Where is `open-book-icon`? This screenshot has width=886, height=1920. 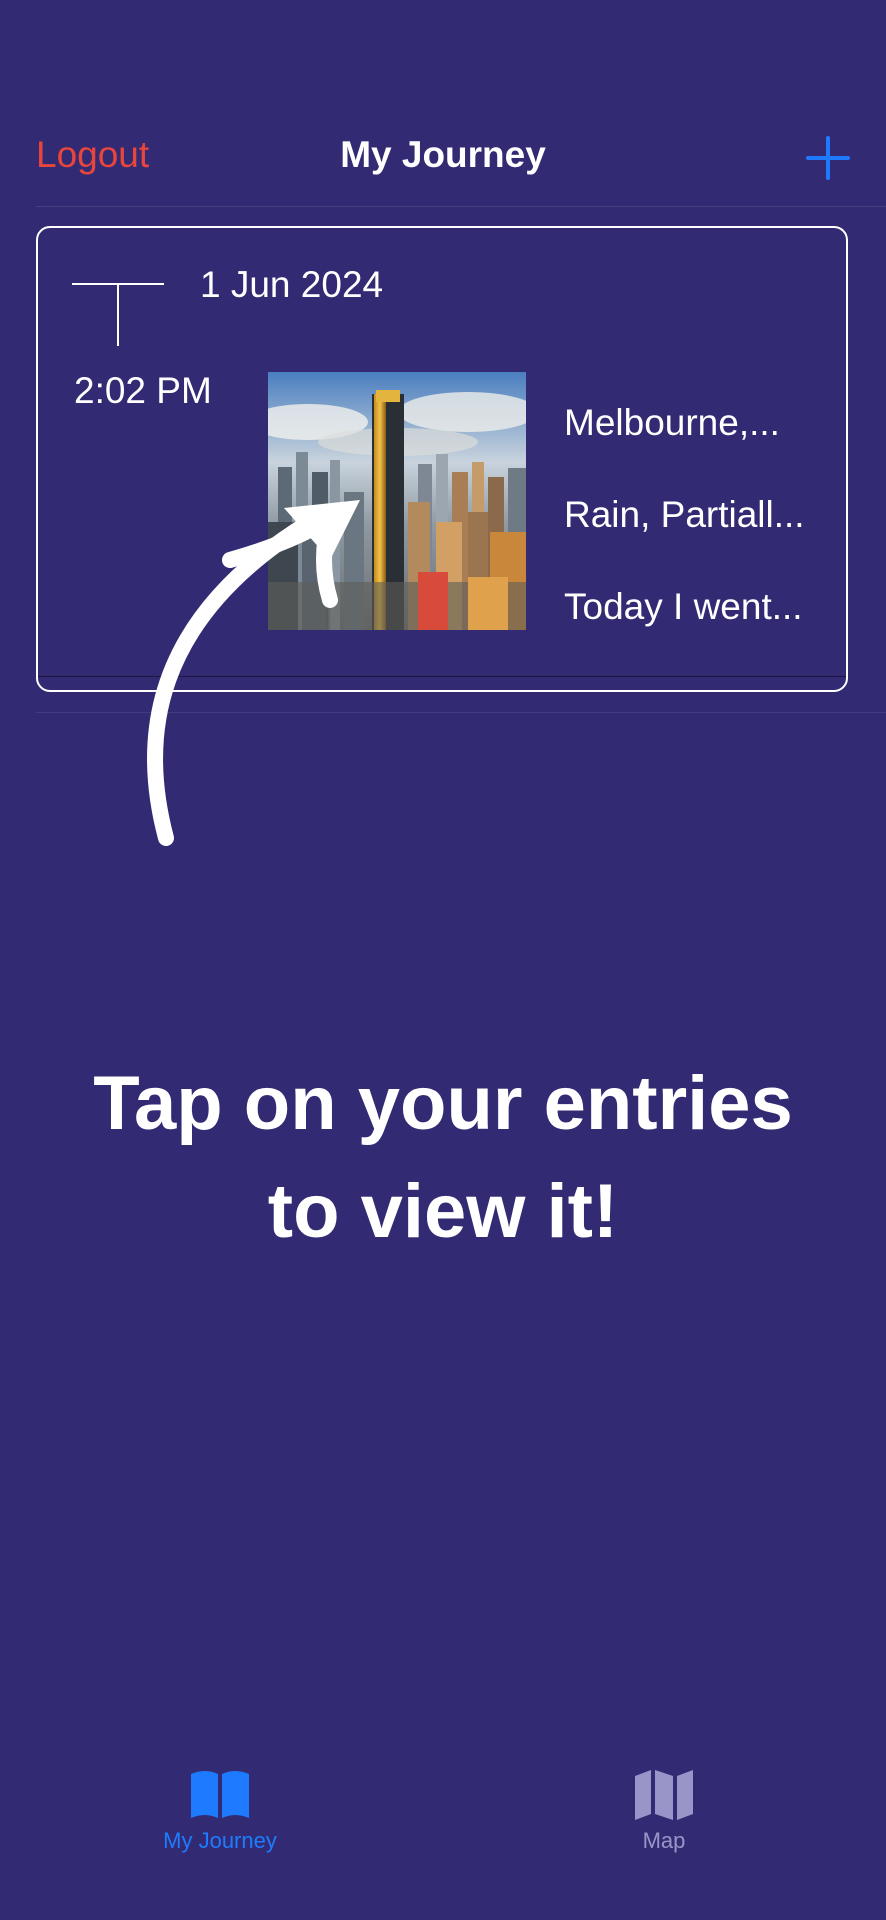 open-book-icon is located at coordinates (220, 1794).